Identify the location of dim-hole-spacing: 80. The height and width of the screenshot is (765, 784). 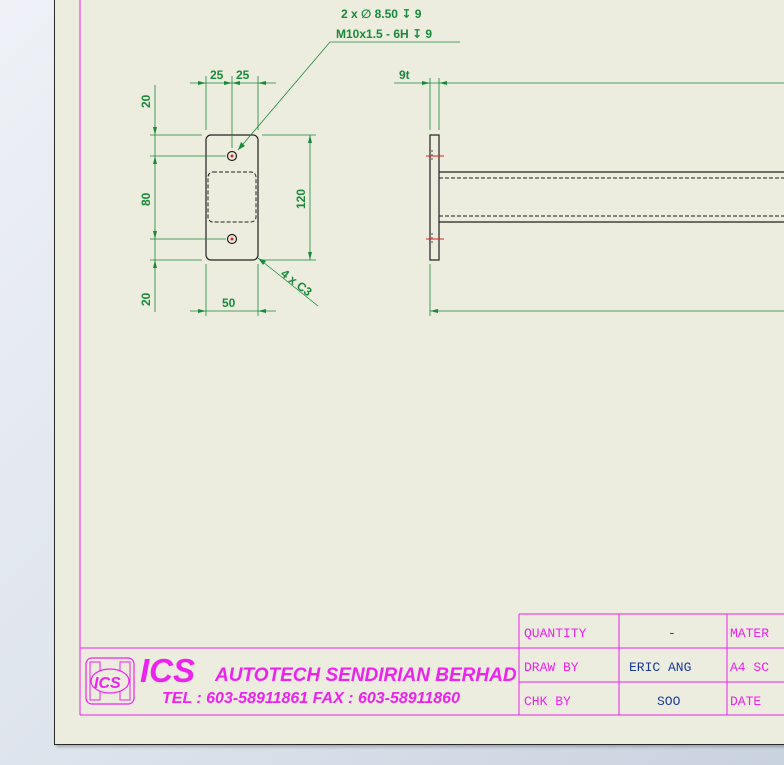
(146, 199).